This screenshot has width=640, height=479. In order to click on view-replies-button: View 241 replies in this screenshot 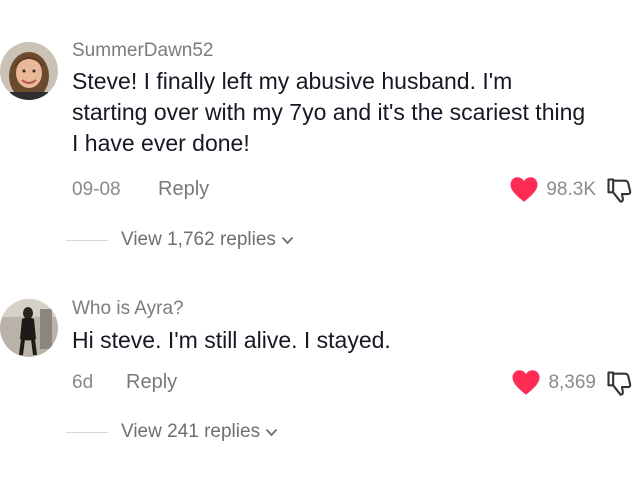, I will do `click(172, 432)`.